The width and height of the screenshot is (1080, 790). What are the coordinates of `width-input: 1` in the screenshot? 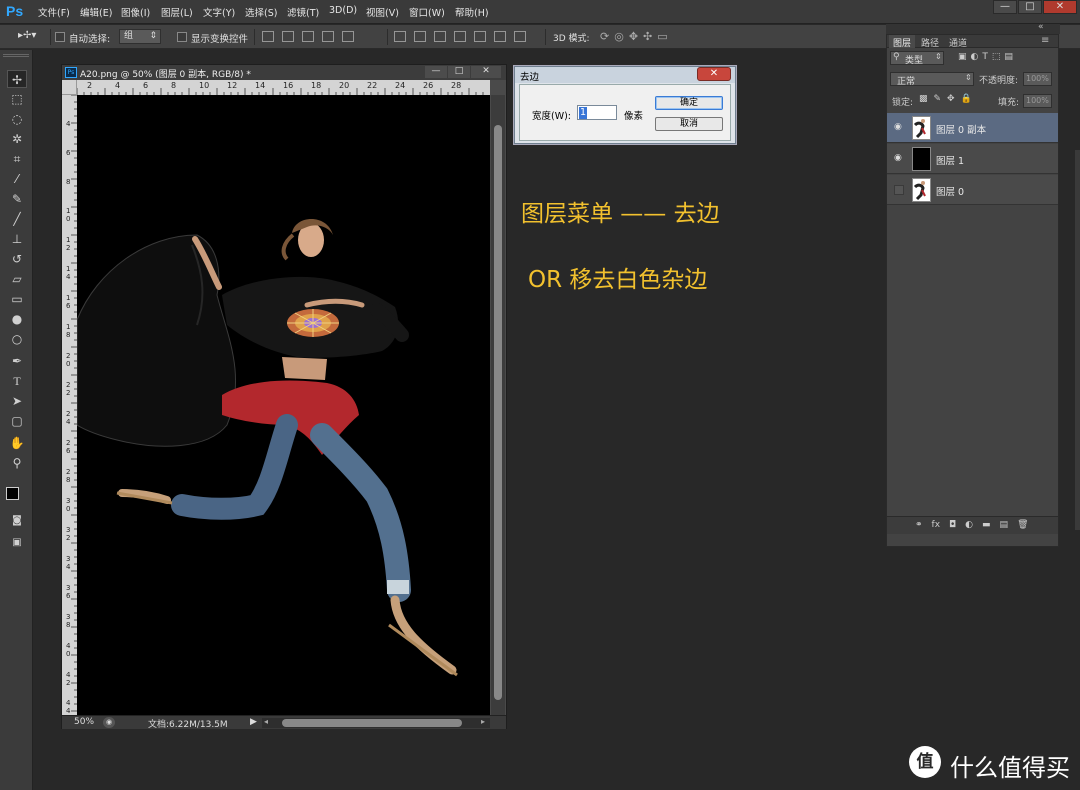 It's located at (597, 112).